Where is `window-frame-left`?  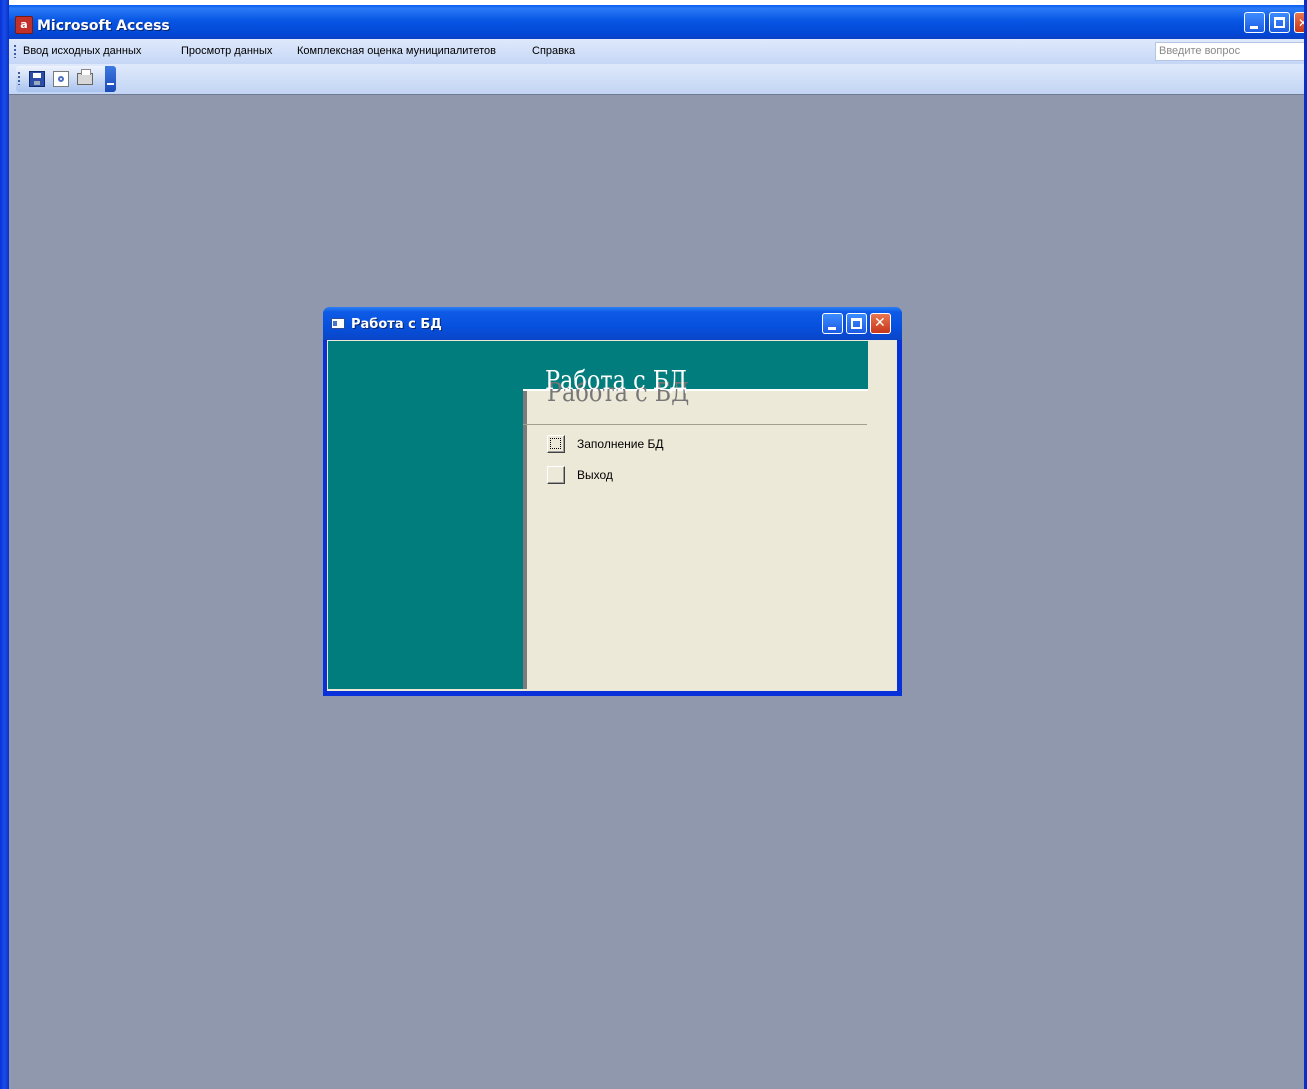
window-frame-left is located at coordinates (4, 544).